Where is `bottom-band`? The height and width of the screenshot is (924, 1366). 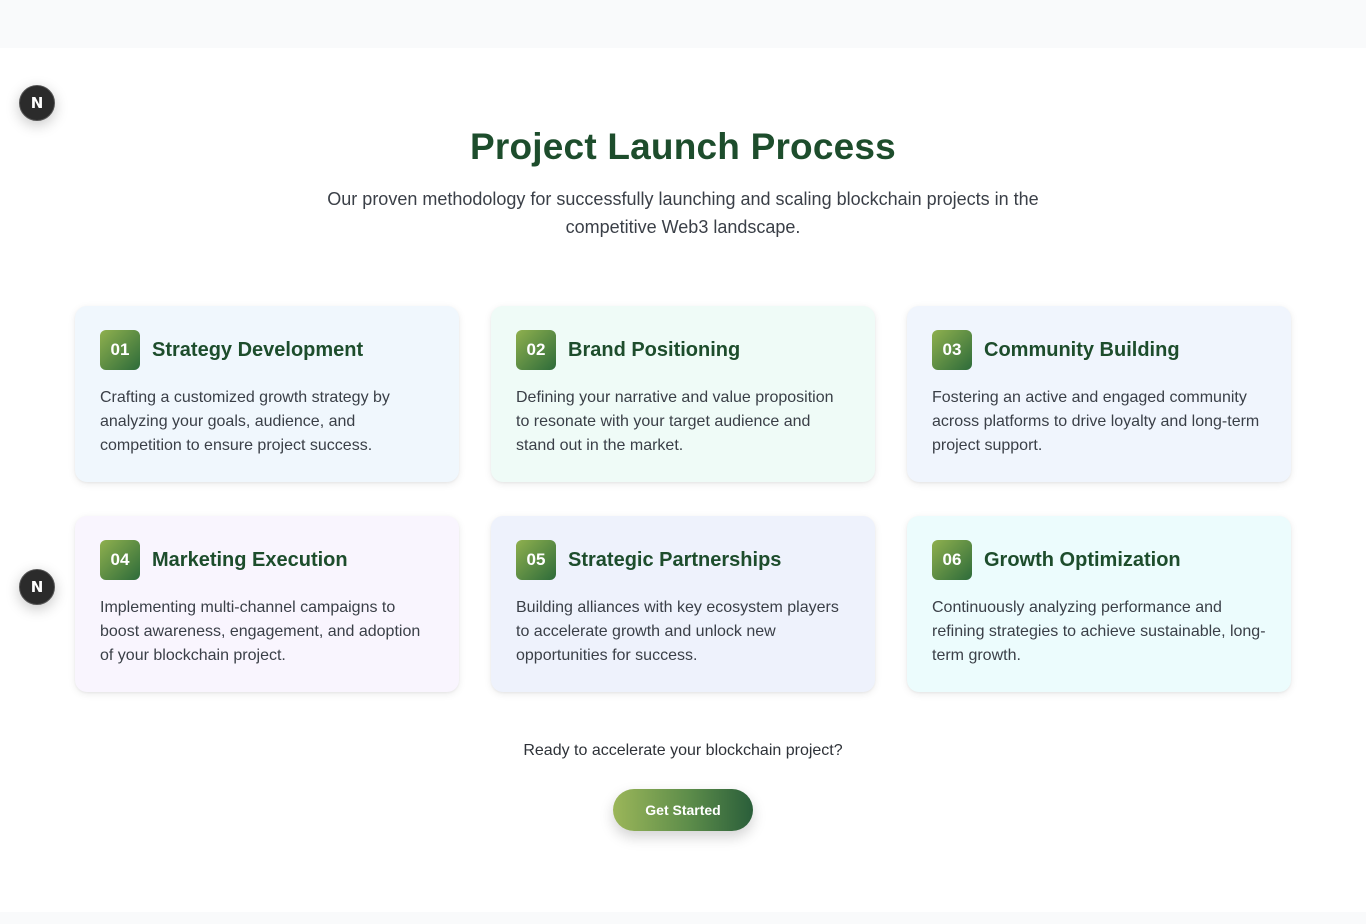 bottom-band is located at coordinates (683, 918).